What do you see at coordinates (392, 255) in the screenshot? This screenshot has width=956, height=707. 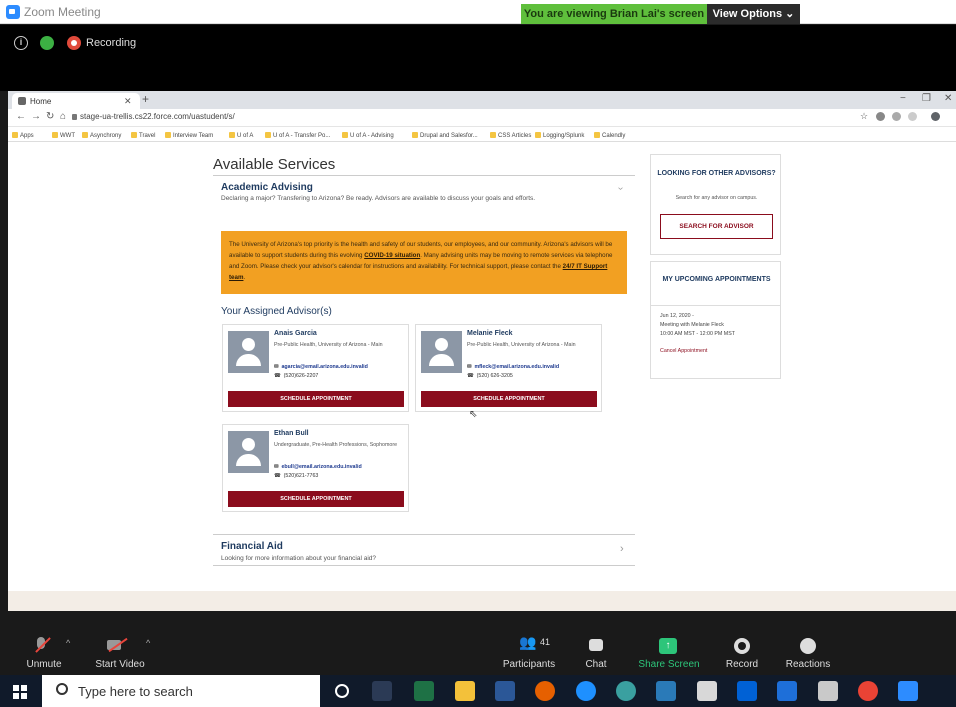 I see `covid-link: COVID-19 situation` at bounding box center [392, 255].